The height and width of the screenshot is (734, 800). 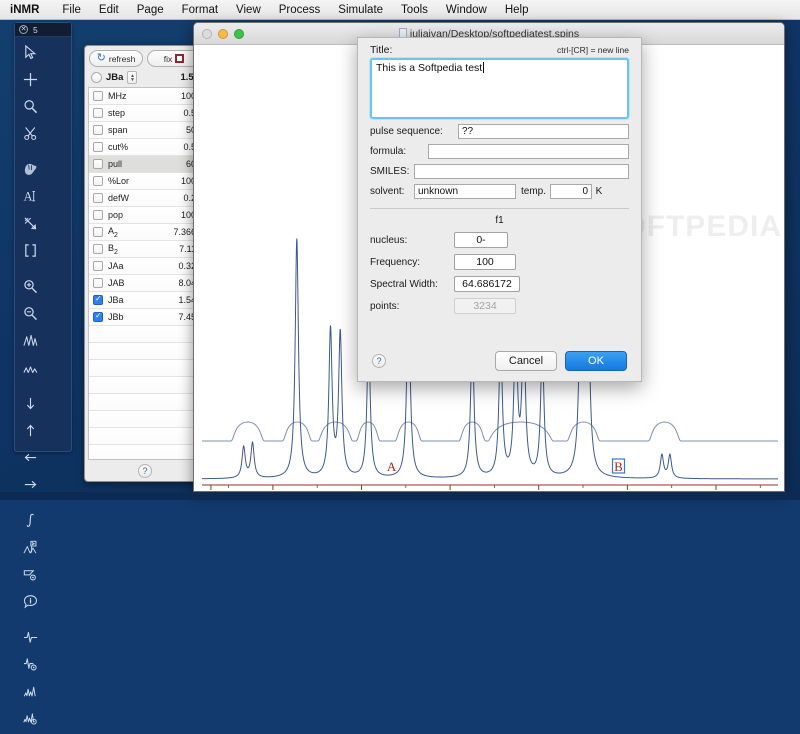 What do you see at coordinates (145, 96) in the screenshot?
I see `parameter-row: MHz 100` at bounding box center [145, 96].